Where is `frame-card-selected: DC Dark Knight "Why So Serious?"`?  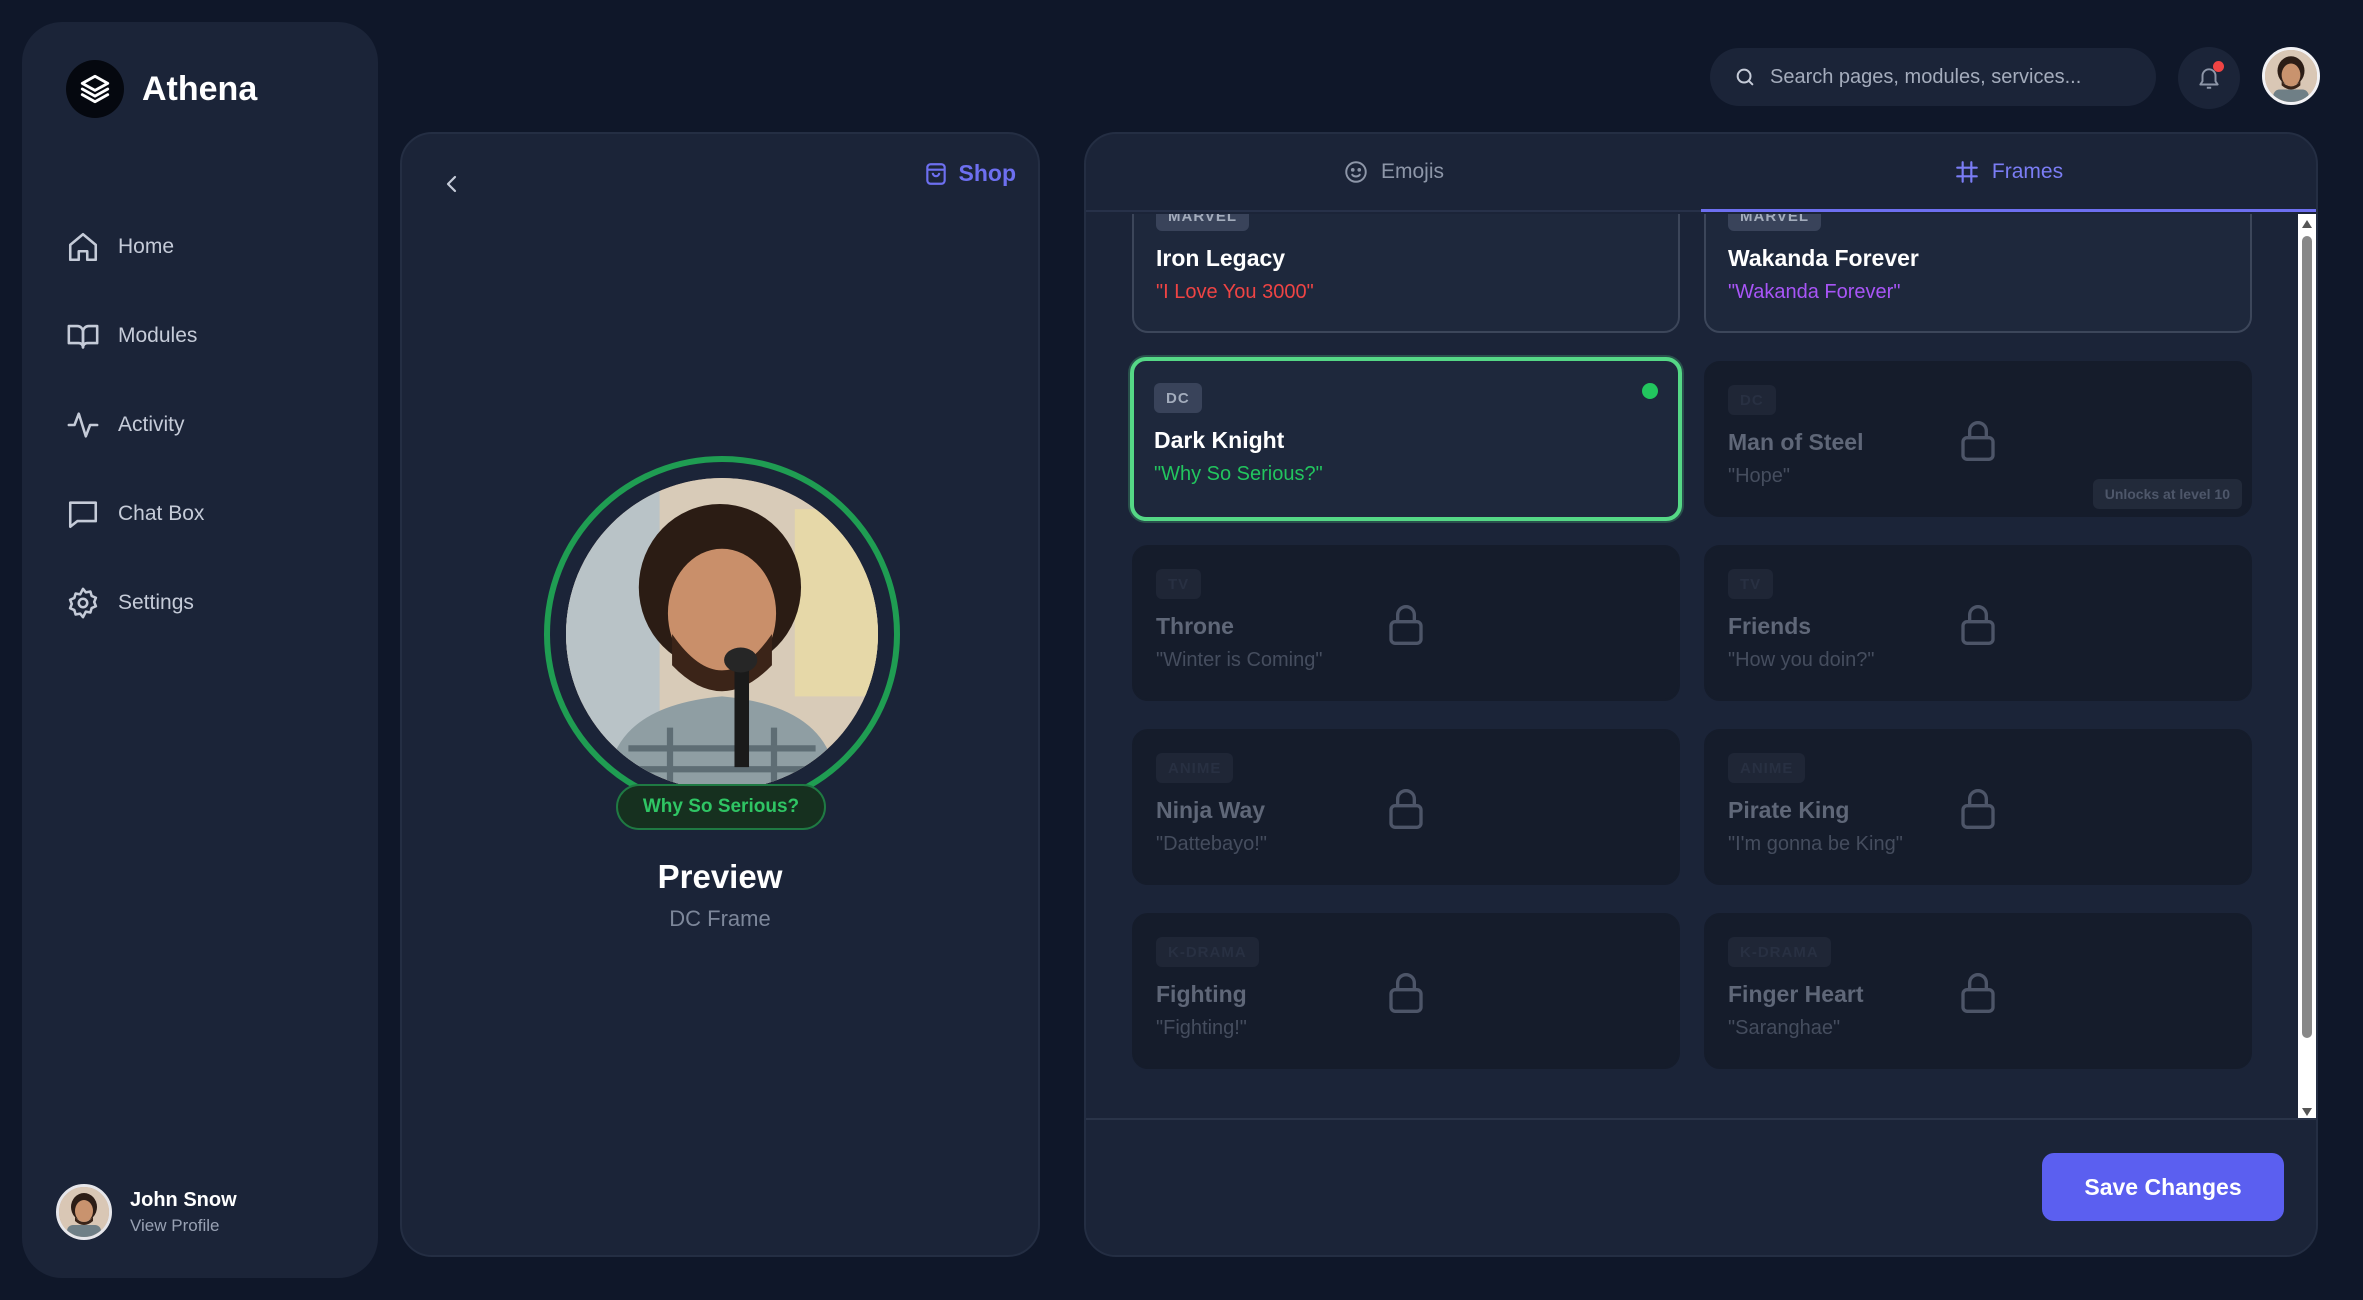
frame-card-selected: DC Dark Knight "Why So Serious?" is located at coordinates (1406, 439).